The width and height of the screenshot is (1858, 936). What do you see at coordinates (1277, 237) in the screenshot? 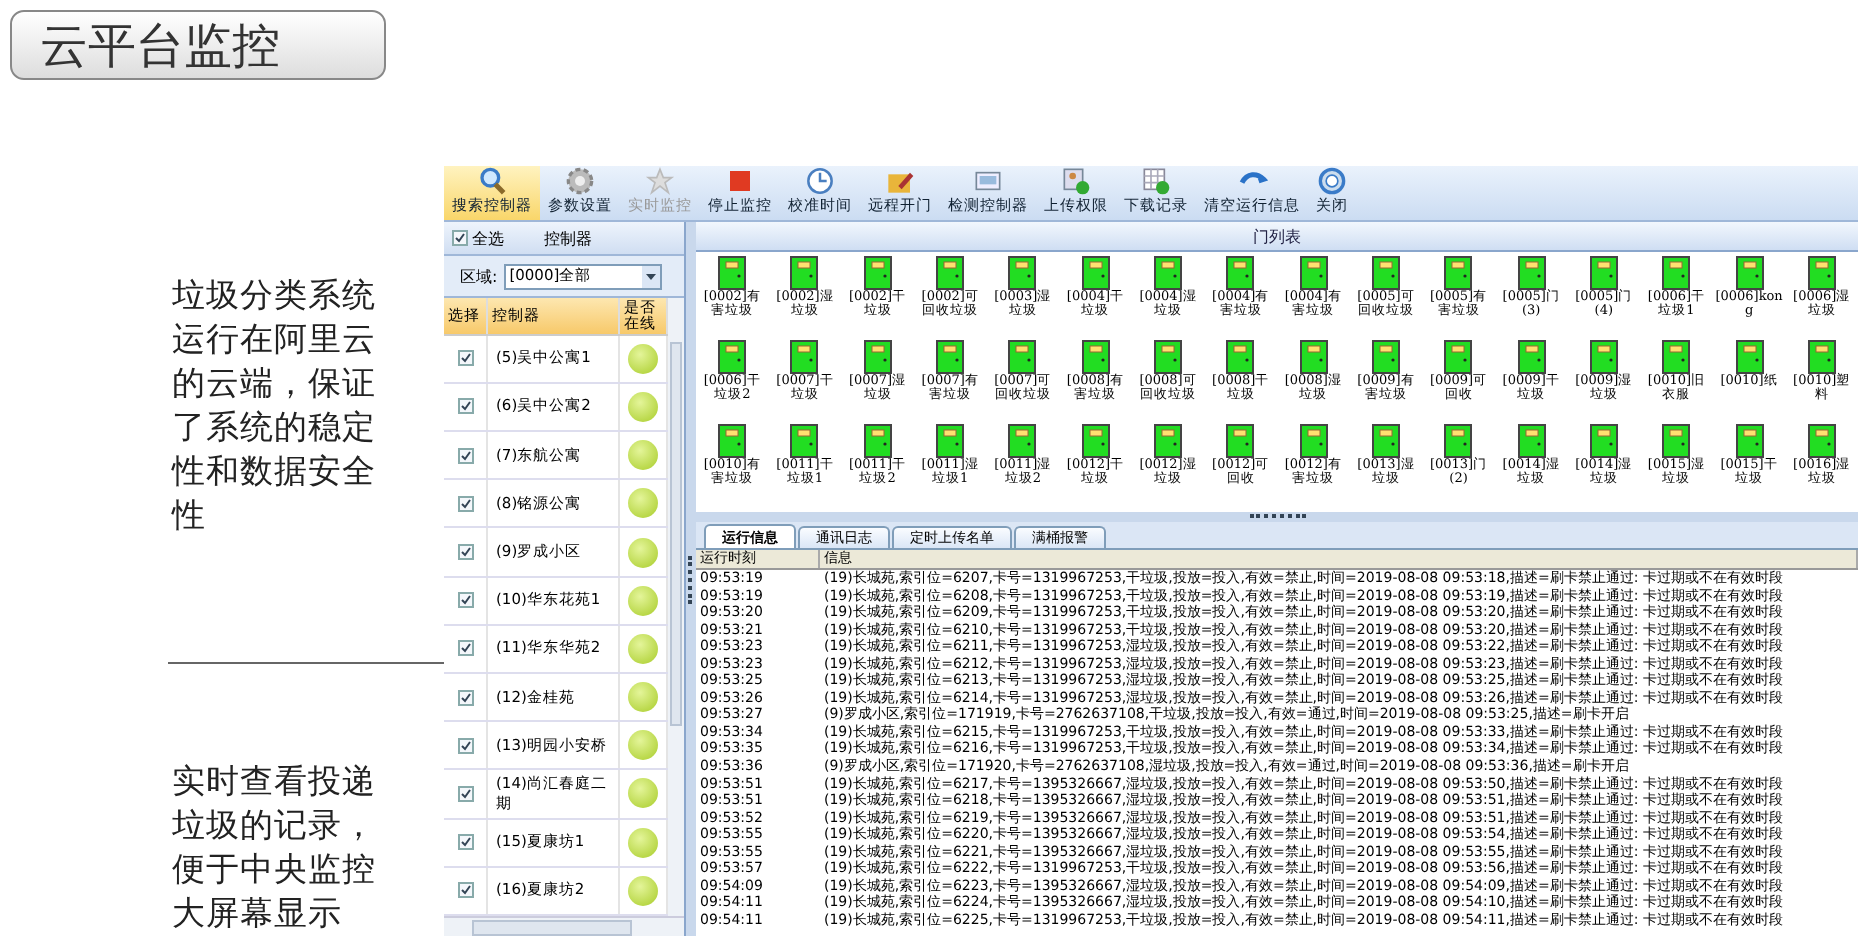
I see `section-title: 门列表` at bounding box center [1277, 237].